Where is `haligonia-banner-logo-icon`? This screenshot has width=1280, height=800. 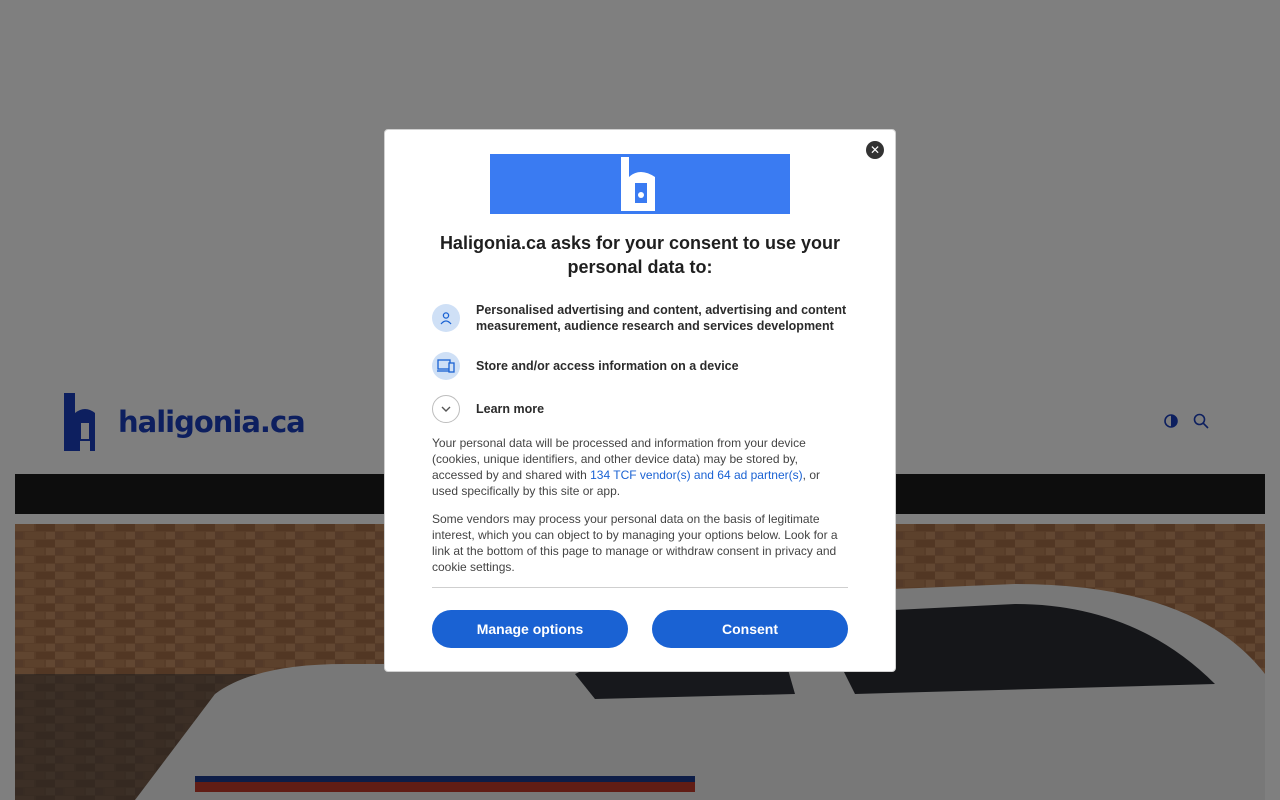 haligonia-banner-logo-icon is located at coordinates (638, 184).